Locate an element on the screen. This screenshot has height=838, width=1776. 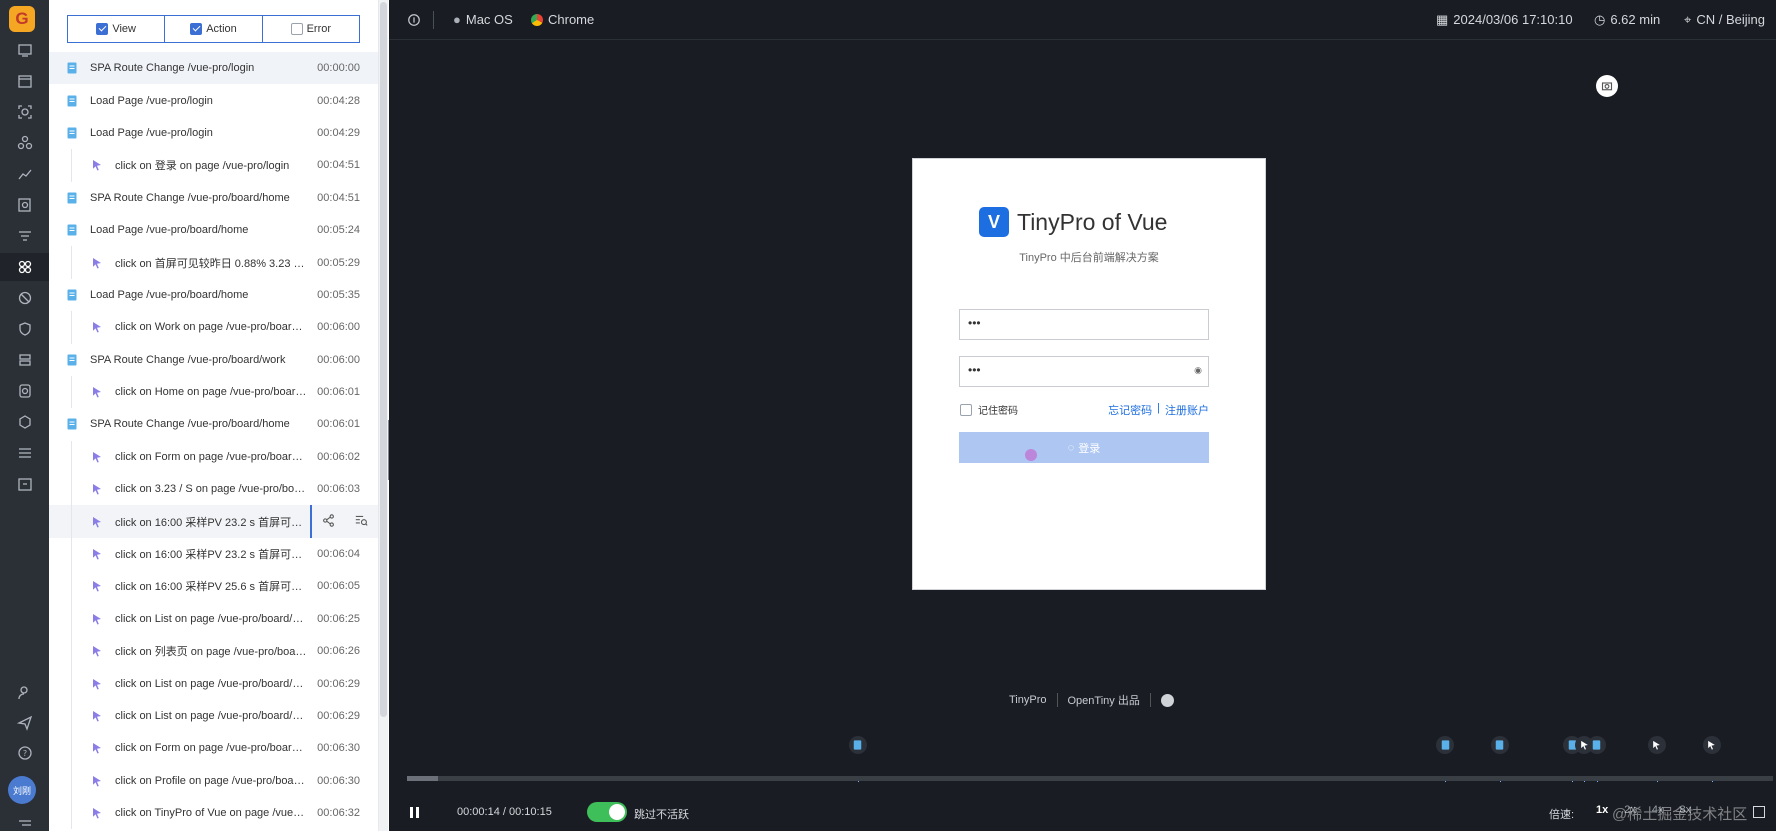
filter-error: Error is located at coordinates (311, 29).